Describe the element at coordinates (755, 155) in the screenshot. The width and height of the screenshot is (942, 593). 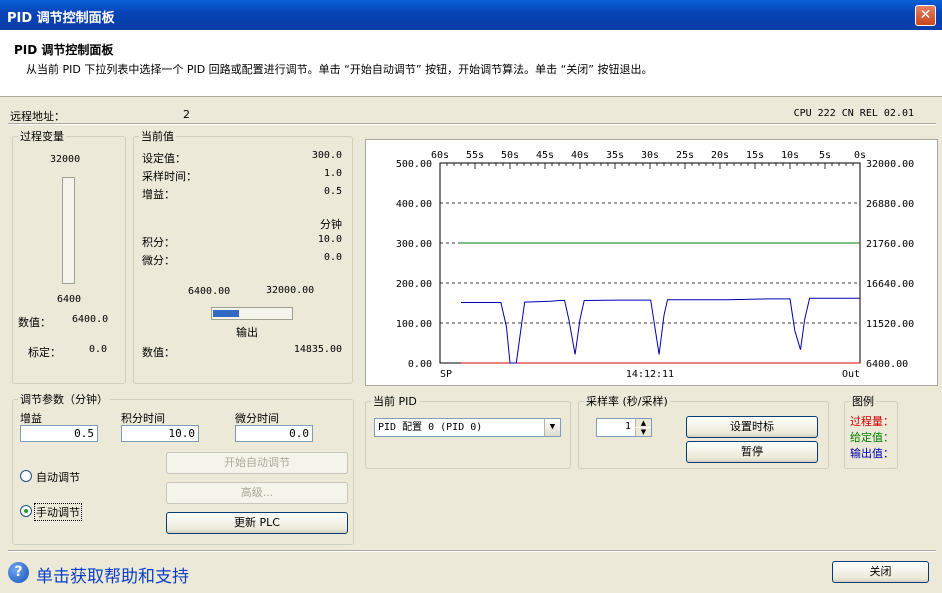
I see `x-tick-label: 15s` at that location.